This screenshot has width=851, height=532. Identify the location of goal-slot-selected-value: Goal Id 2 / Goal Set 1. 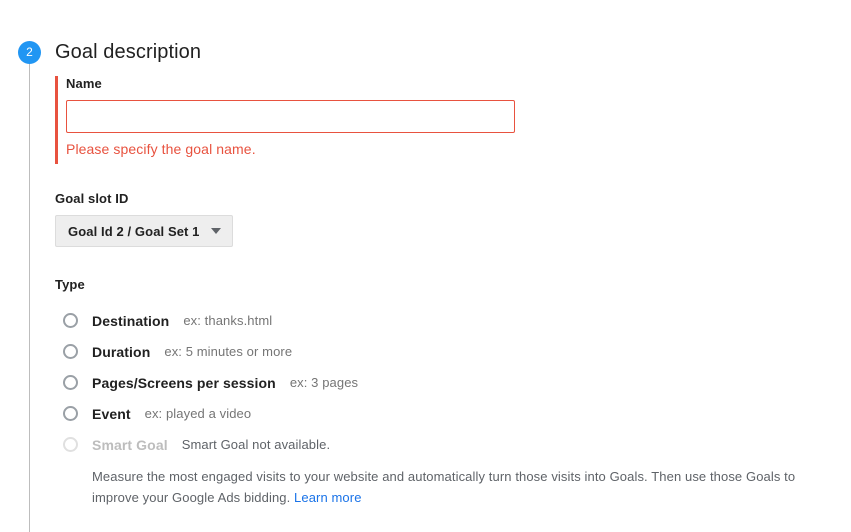
(134, 231).